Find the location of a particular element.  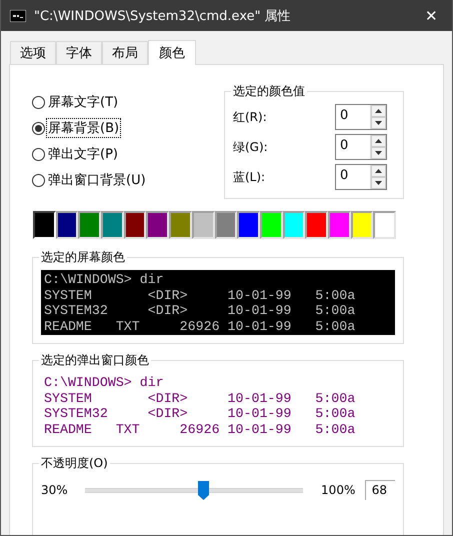

radio-option: 屏幕背景(B) is located at coordinates (128, 128).